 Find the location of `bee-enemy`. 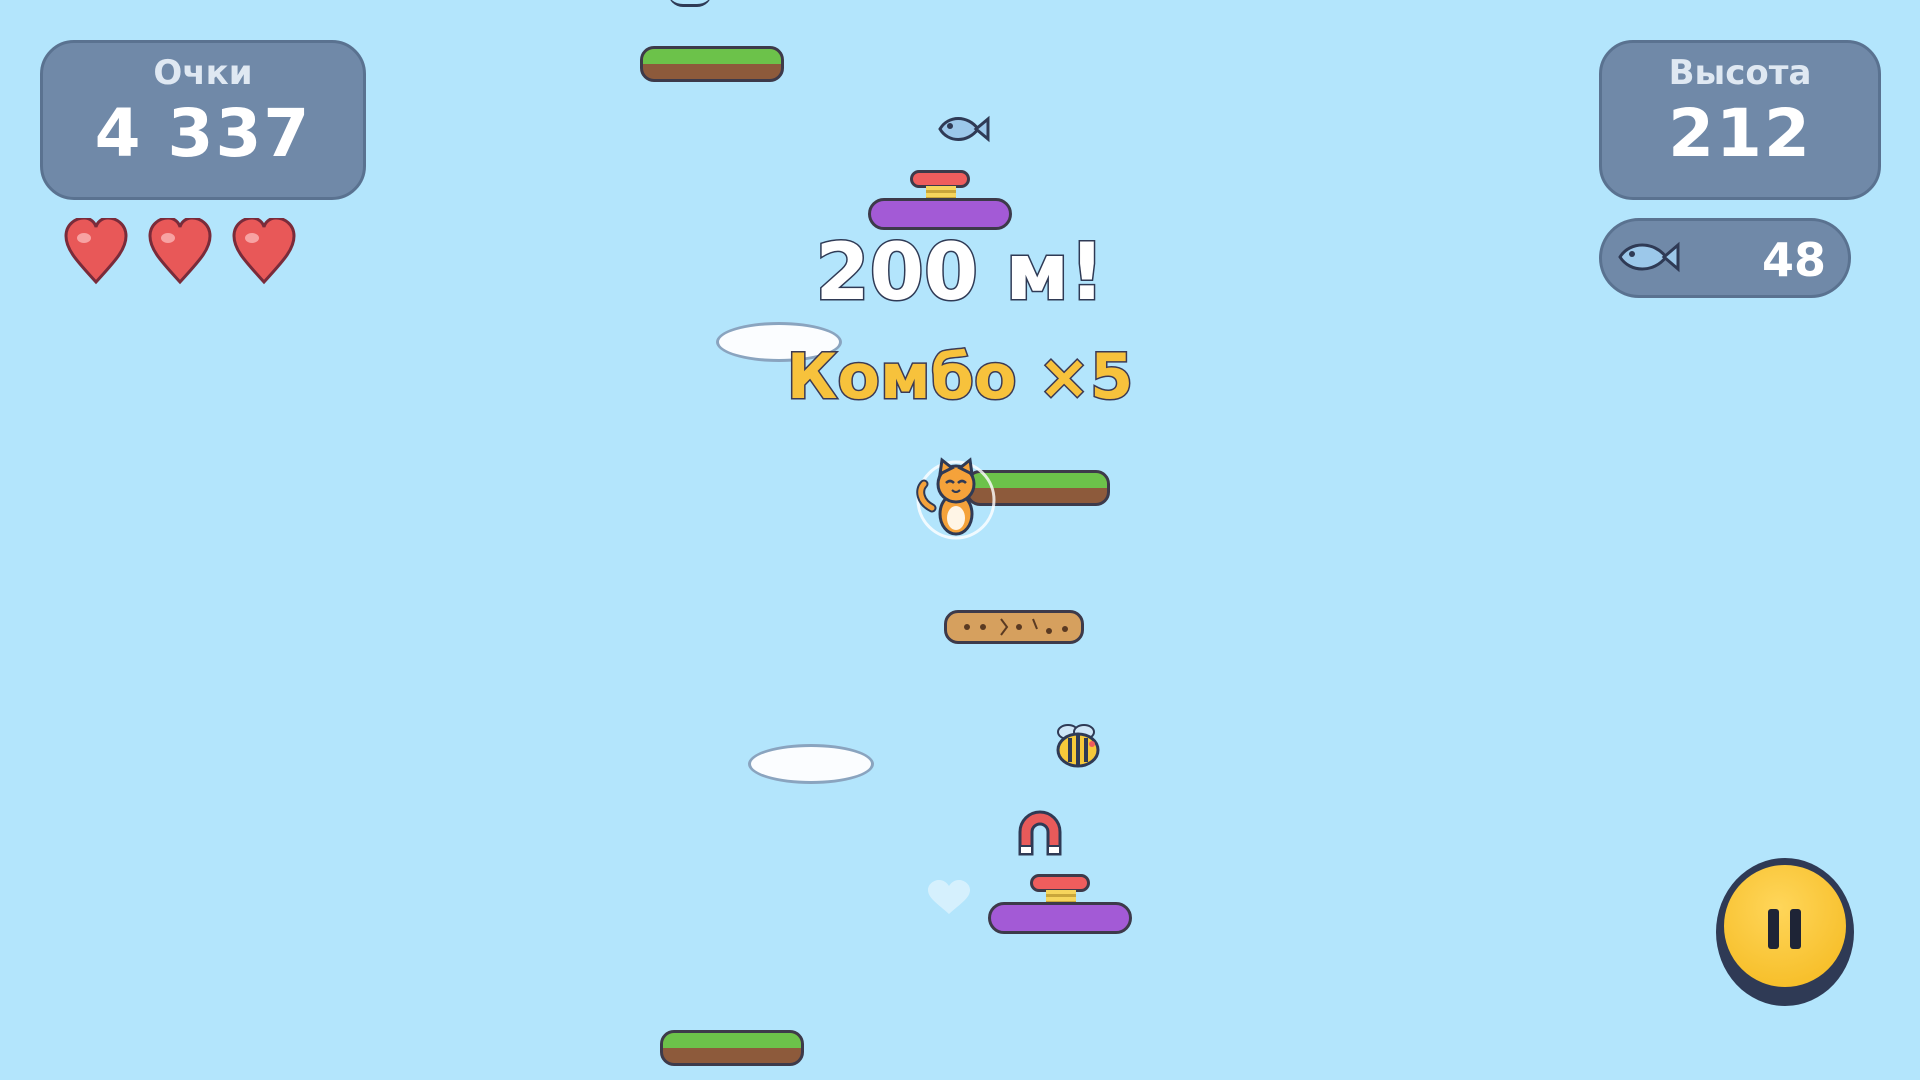

bee-enemy is located at coordinates (1078, 746).